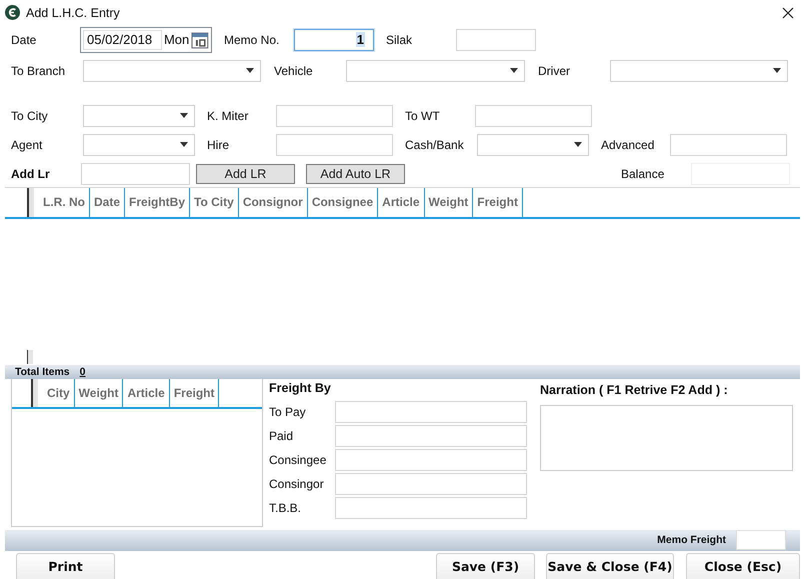 The width and height of the screenshot is (804, 579). What do you see at coordinates (31, 173) in the screenshot?
I see `field-label: Add Lr` at bounding box center [31, 173].